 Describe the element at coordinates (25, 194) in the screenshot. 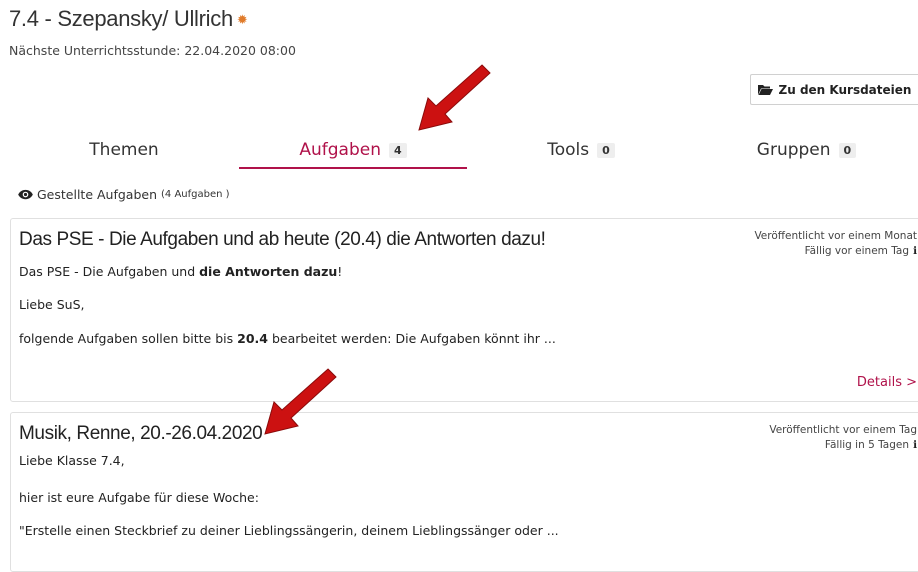

I see `eye-icon` at that location.